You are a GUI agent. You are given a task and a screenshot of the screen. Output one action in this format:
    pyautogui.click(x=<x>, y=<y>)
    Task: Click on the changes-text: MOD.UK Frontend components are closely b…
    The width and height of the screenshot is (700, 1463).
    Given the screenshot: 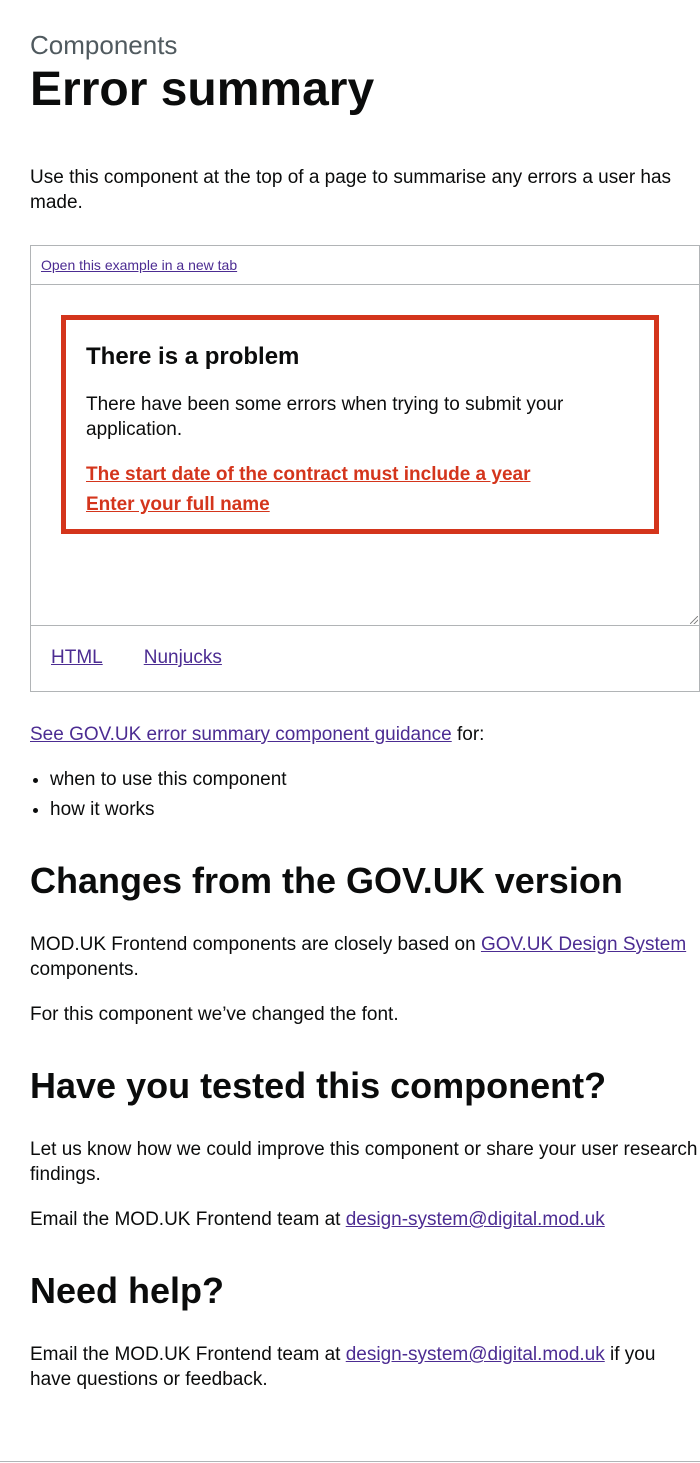 What is the action you would take?
    pyautogui.click(x=255, y=944)
    